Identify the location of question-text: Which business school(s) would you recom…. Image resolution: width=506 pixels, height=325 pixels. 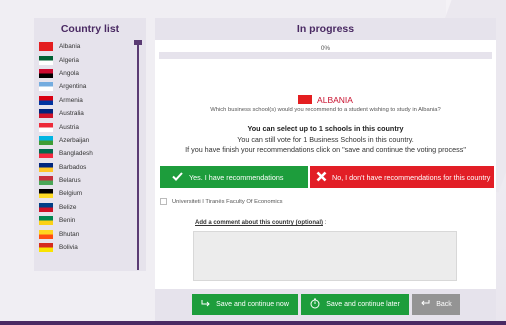
(325, 110).